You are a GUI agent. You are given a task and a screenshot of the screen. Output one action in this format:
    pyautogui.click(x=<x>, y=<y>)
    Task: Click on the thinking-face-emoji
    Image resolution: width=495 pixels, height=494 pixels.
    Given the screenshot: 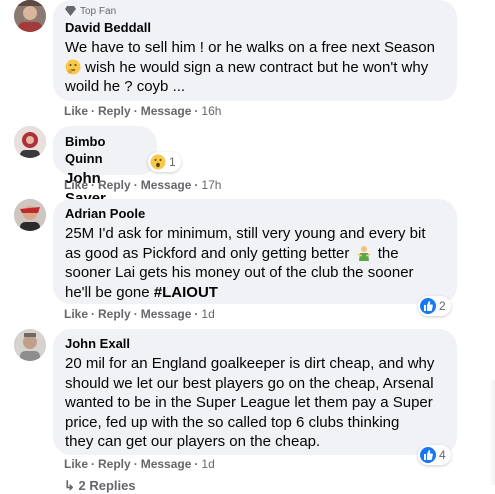 What is the action you would take?
    pyautogui.click(x=73, y=67)
    